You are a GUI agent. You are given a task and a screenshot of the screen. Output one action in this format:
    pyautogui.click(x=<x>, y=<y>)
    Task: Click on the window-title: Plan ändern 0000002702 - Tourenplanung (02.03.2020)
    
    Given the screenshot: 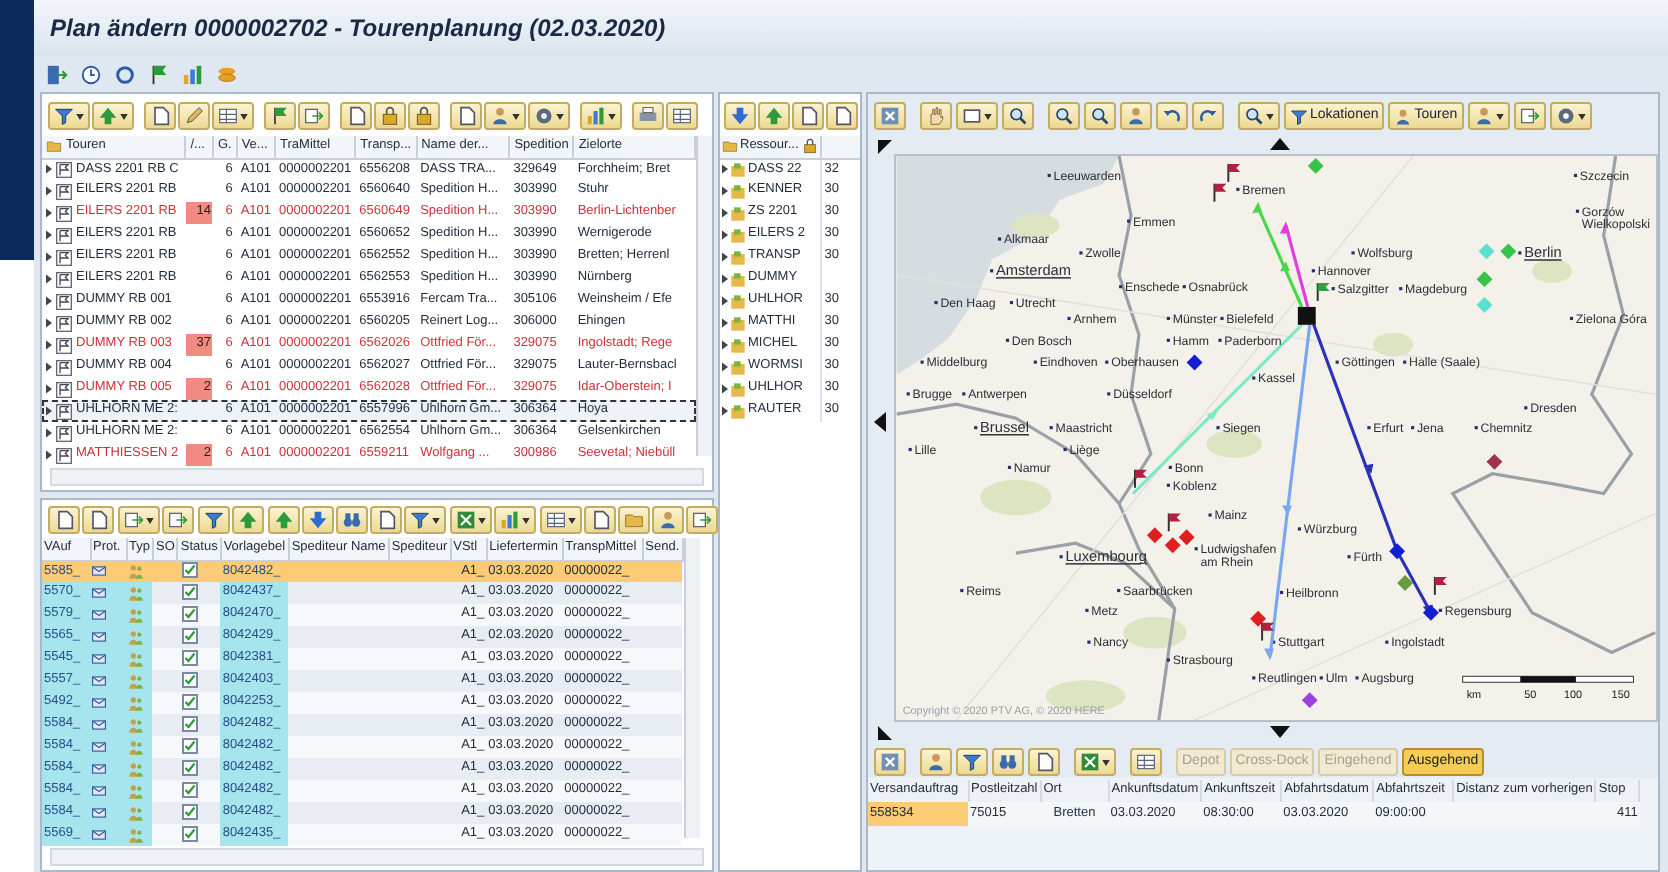 What is the action you would take?
    pyautogui.click(x=358, y=29)
    